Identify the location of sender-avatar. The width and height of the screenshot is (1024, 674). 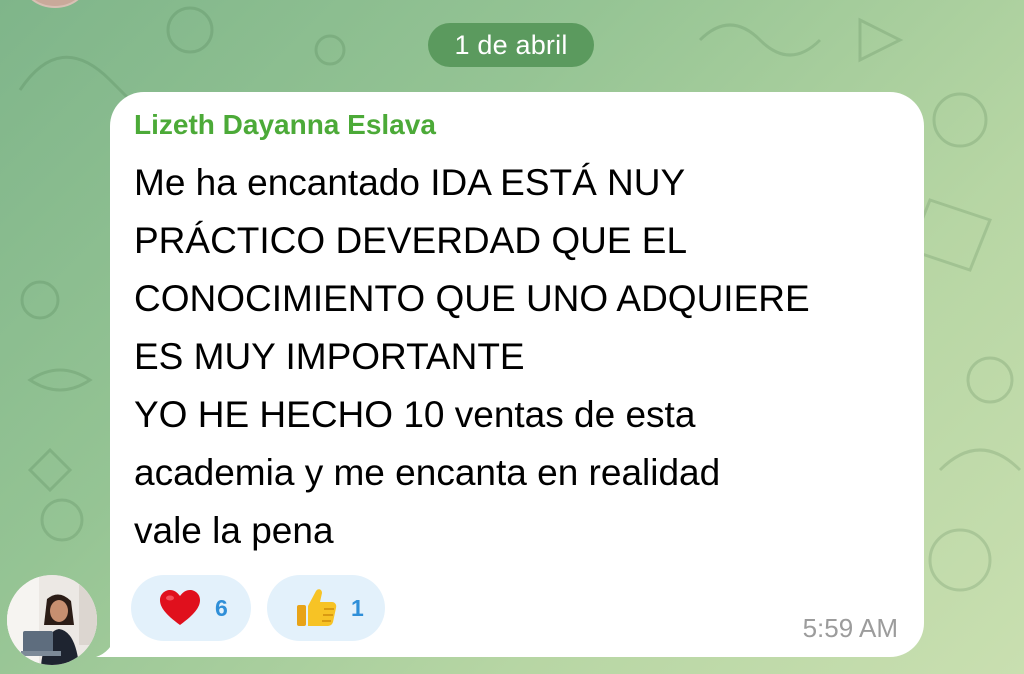
(52, 620).